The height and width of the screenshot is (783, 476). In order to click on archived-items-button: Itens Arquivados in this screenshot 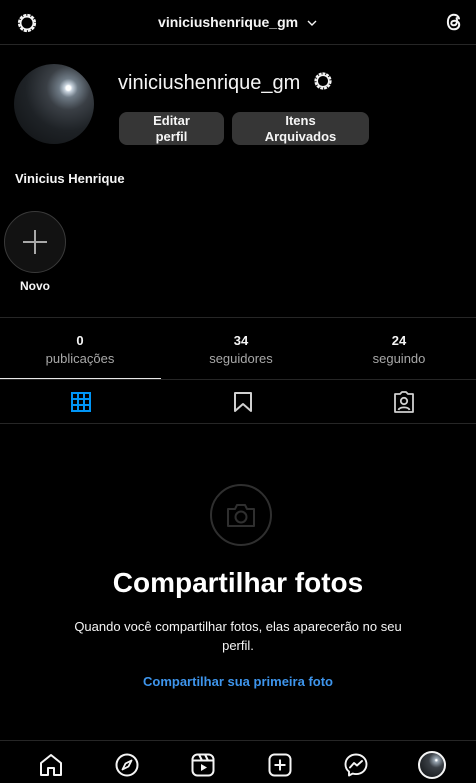, I will do `click(300, 128)`.